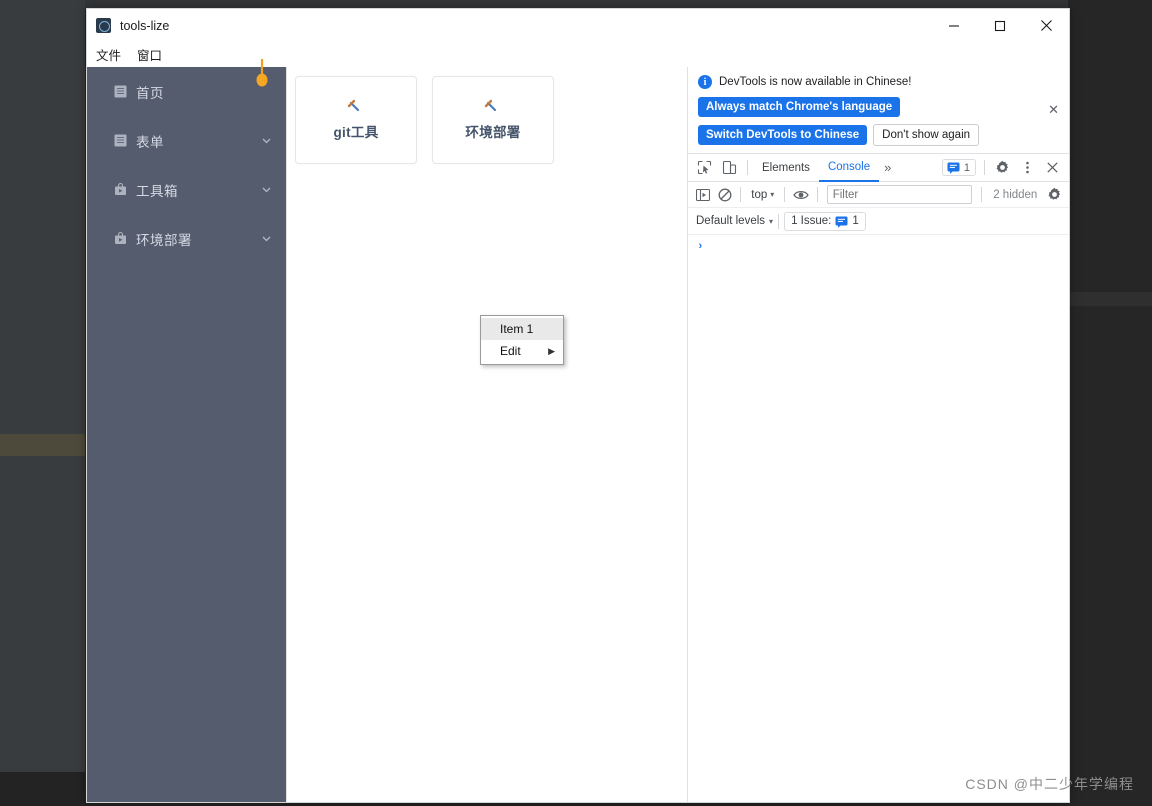 This screenshot has width=1152, height=806. Describe the element at coordinates (1027, 167) in the screenshot. I see `kebab-menu-icon` at that location.